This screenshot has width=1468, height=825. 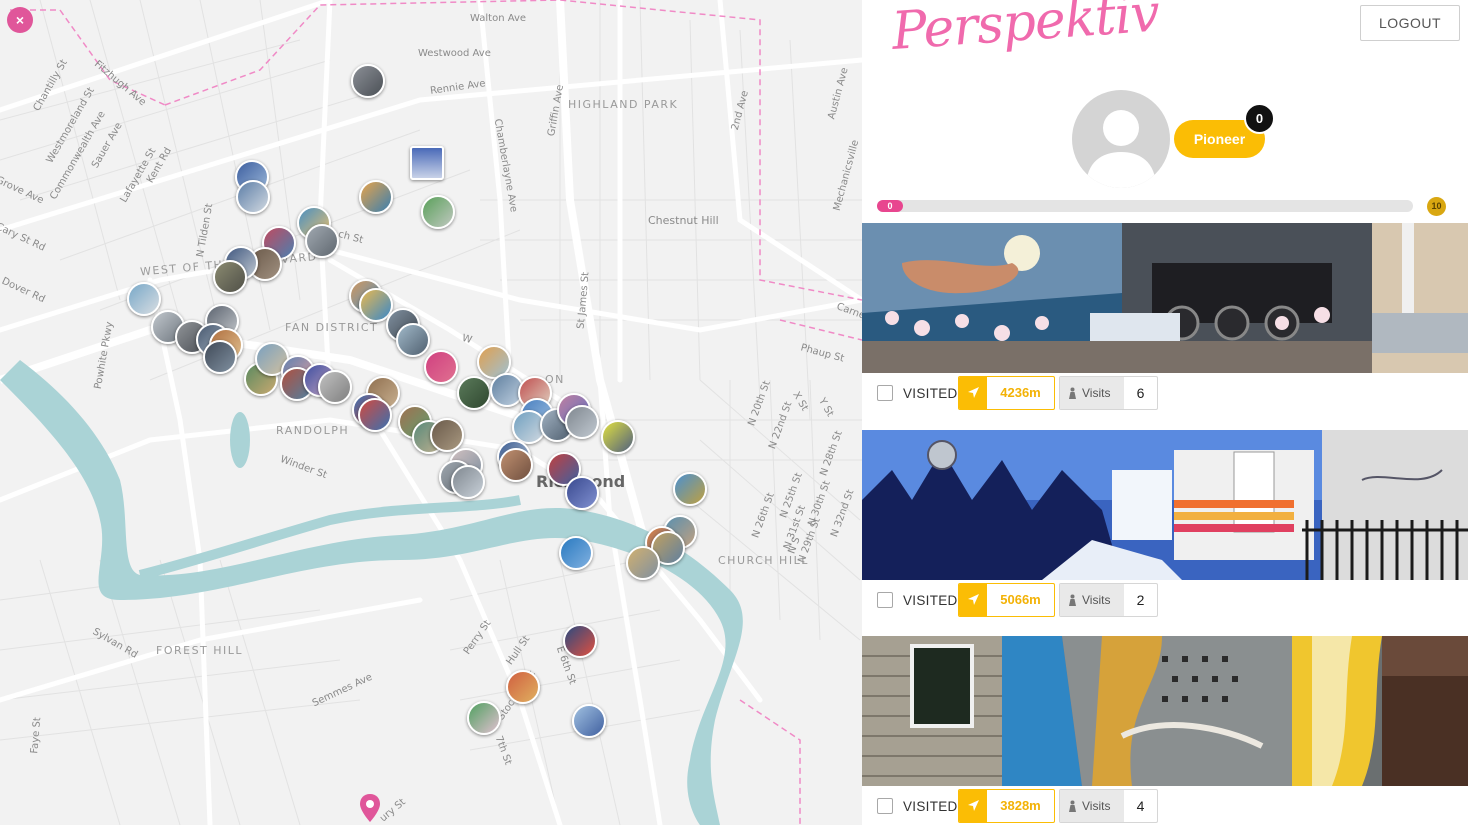 What do you see at coordinates (1121, 149) in the screenshot?
I see `user-silhouette-icon` at bounding box center [1121, 149].